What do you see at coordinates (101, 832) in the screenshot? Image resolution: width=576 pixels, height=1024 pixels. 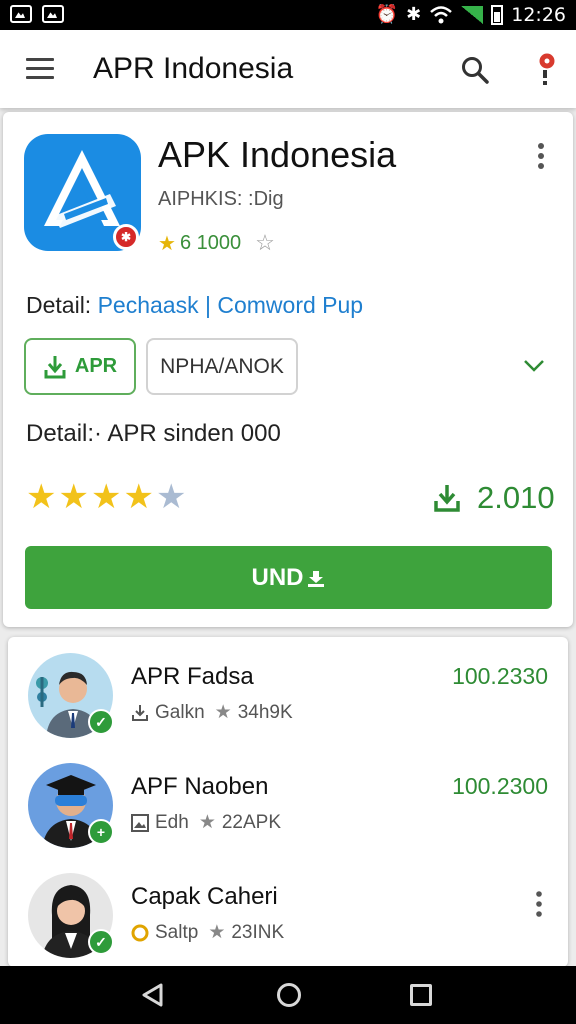 I see `plus-icon: +` at bounding box center [101, 832].